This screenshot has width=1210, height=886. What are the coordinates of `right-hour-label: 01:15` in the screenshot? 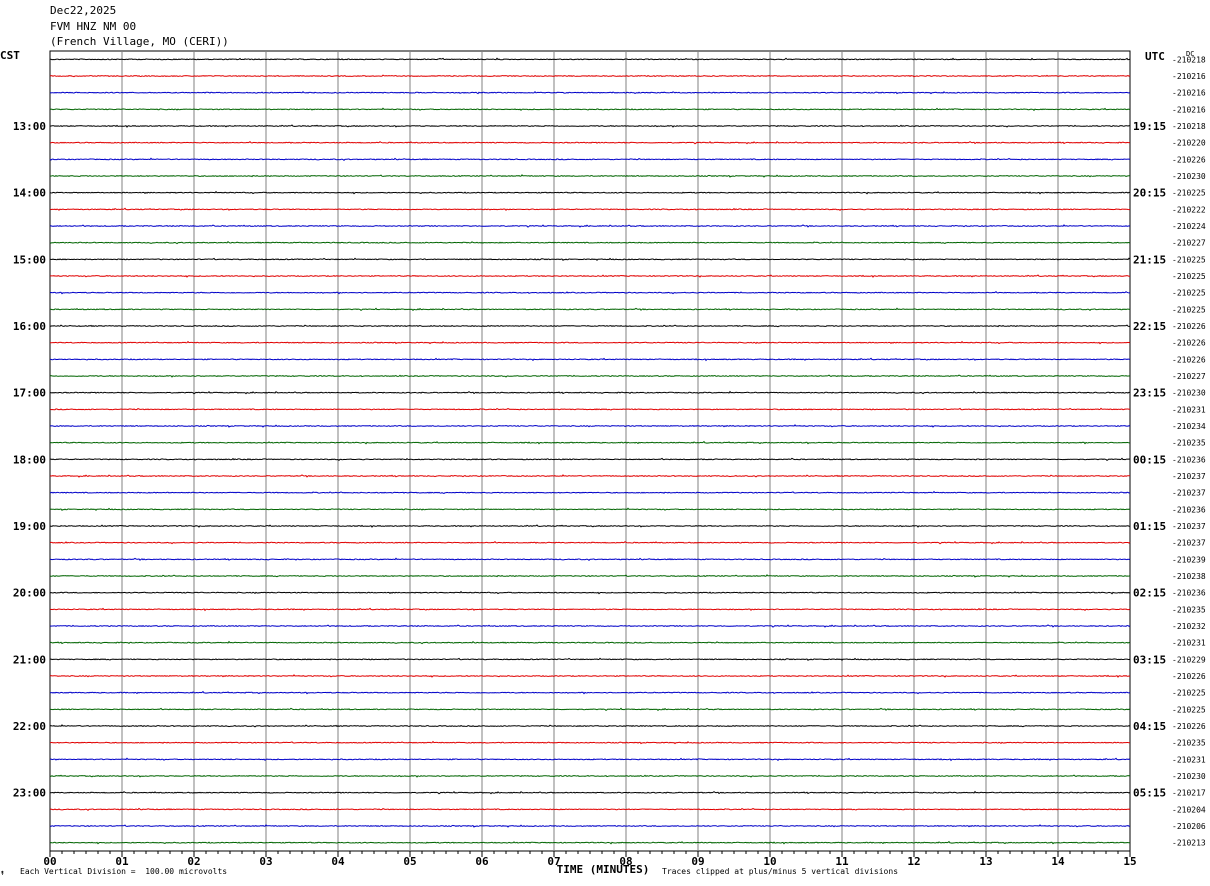 It's located at (1149, 526).